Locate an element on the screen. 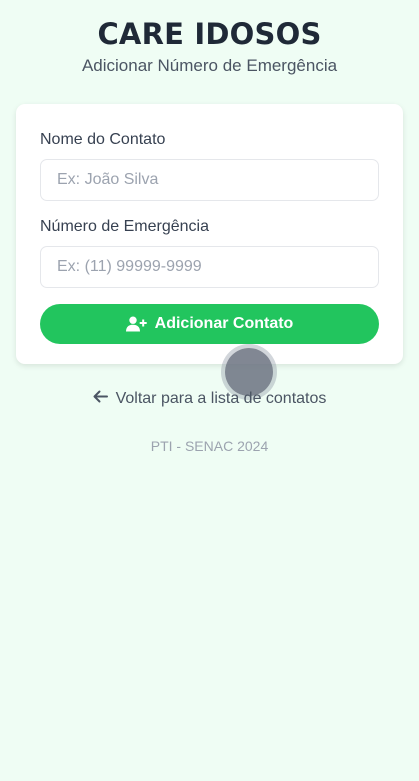  add-contact-label: Adicionar Contato is located at coordinates (224, 323).